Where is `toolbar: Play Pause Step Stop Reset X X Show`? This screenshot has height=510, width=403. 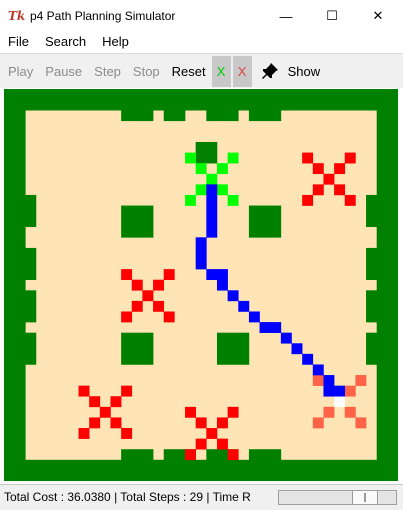
toolbar: Play Pause Step Stop Reset X X Show is located at coordinates (201, 70).